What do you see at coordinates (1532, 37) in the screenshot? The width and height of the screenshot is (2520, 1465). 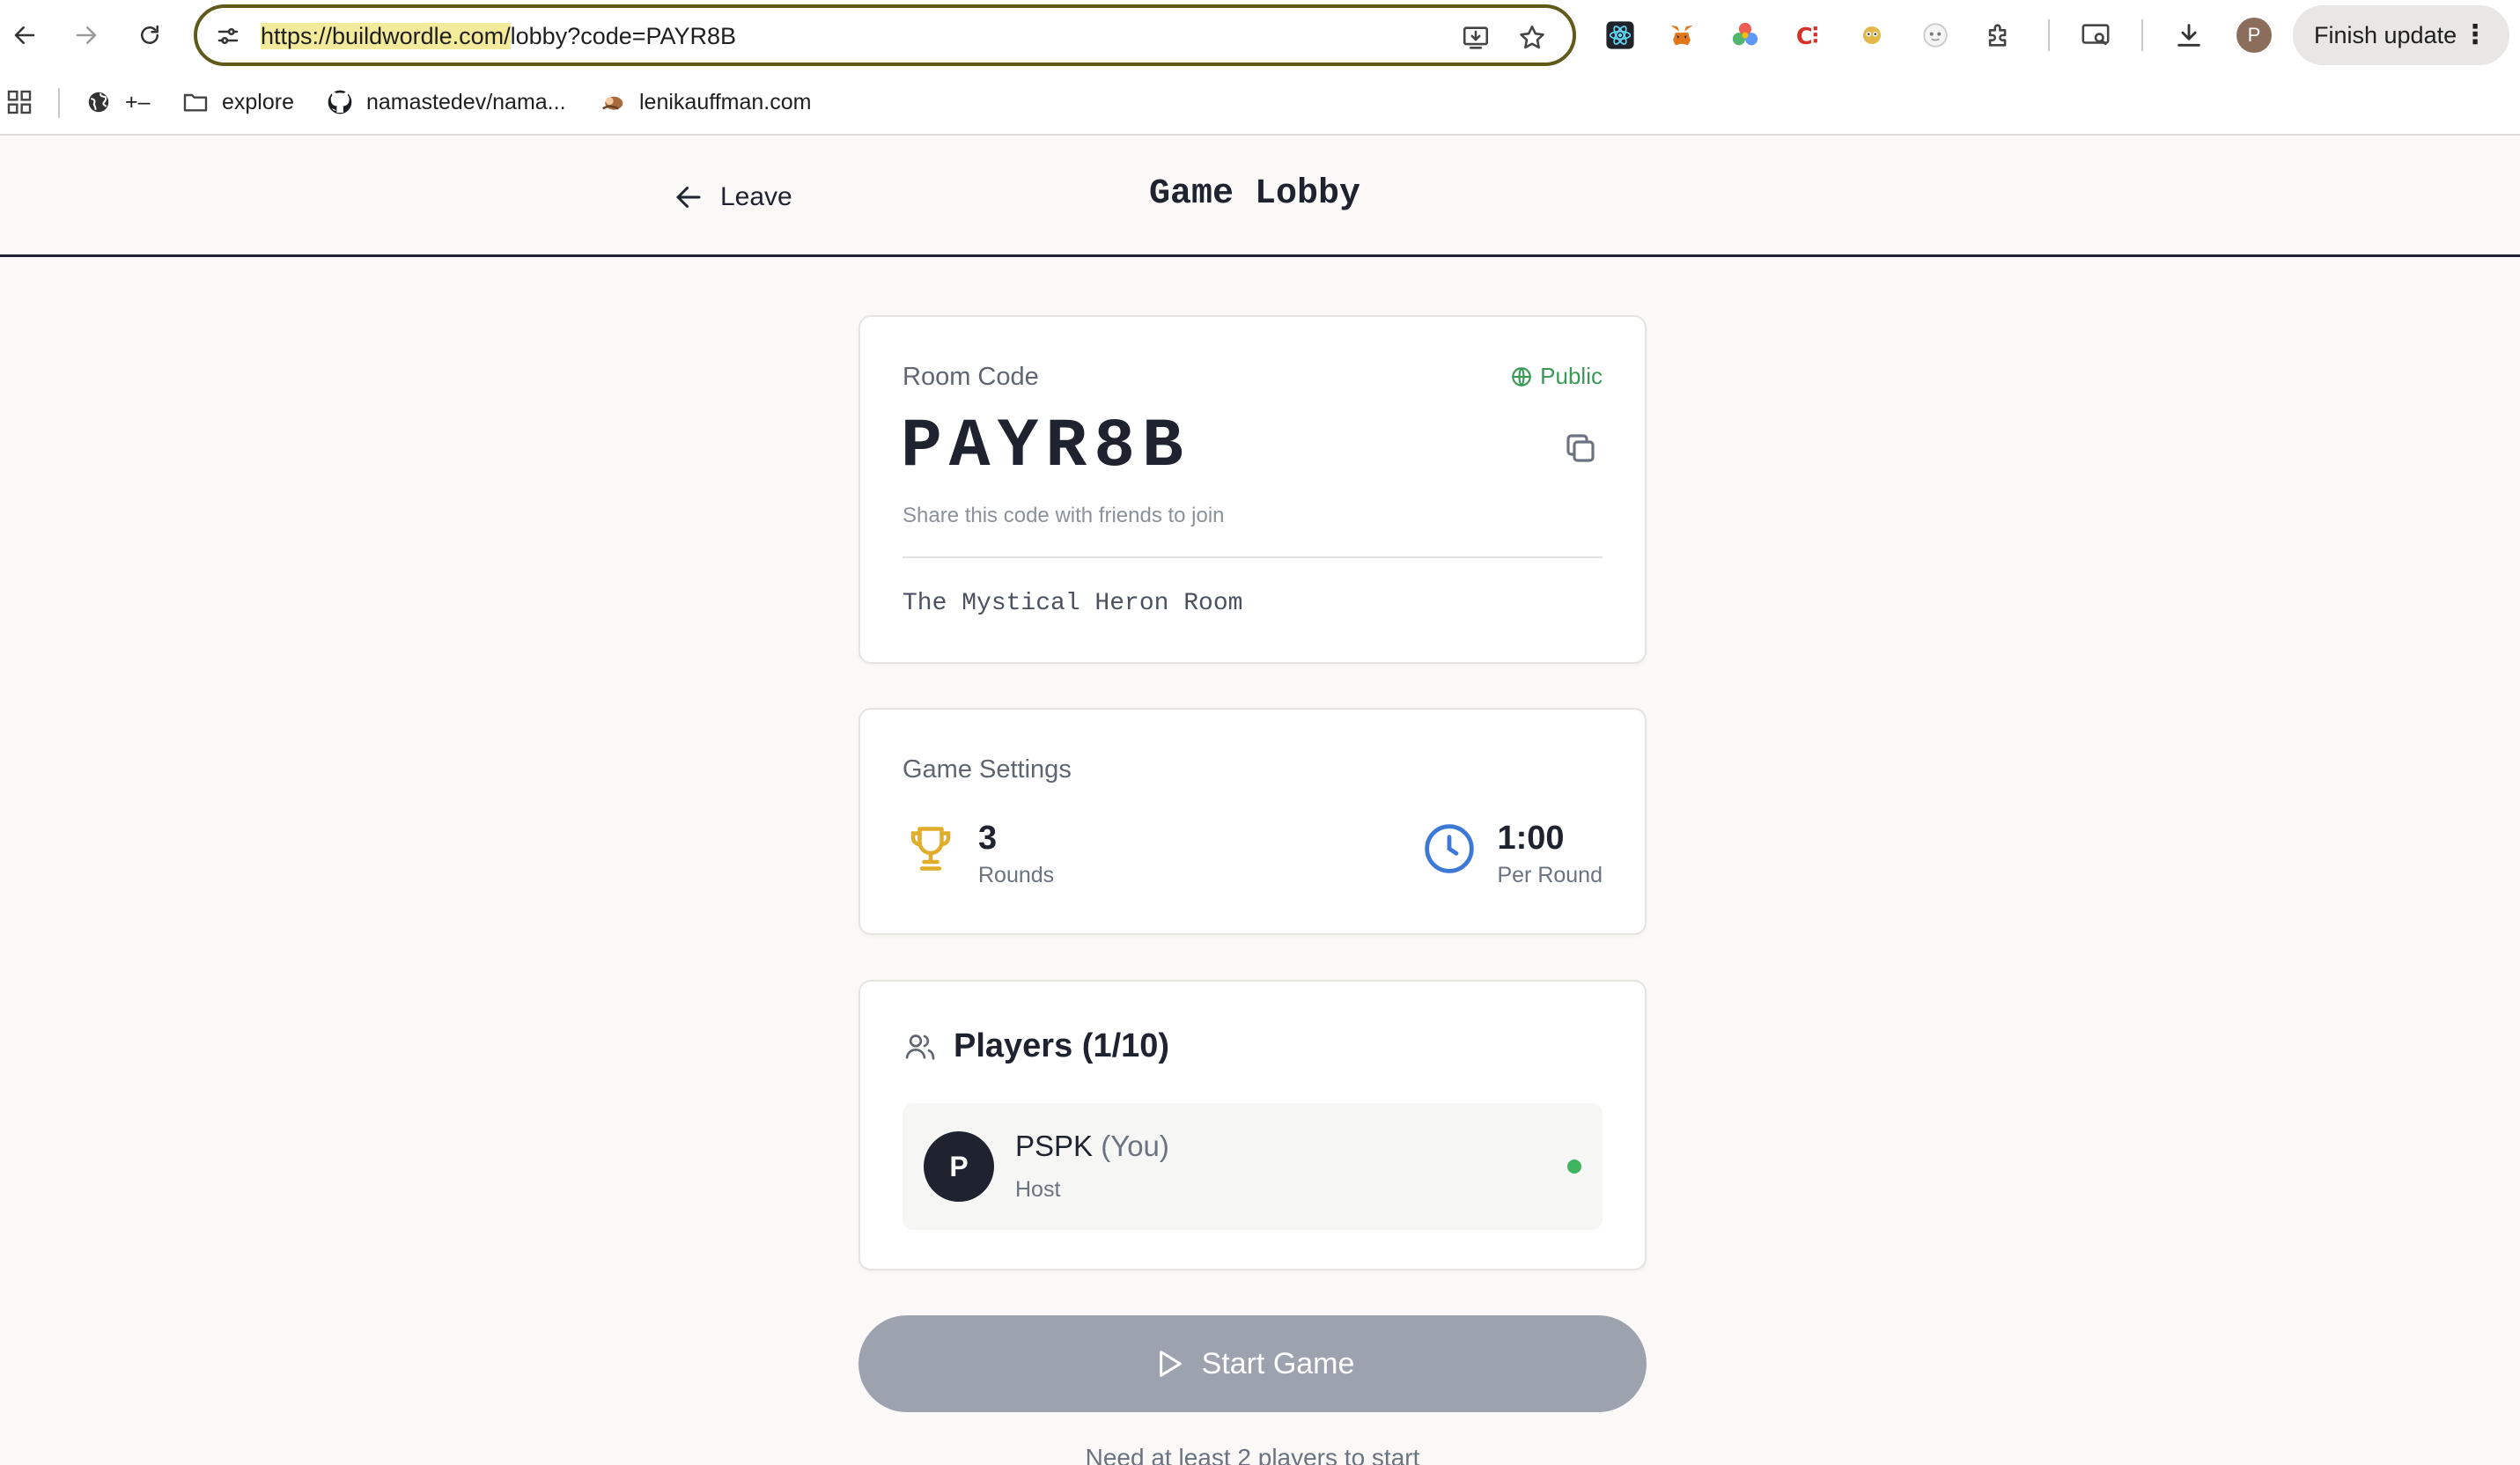 I see `bookmark-star-icon` at bounding box center [1532, 37].